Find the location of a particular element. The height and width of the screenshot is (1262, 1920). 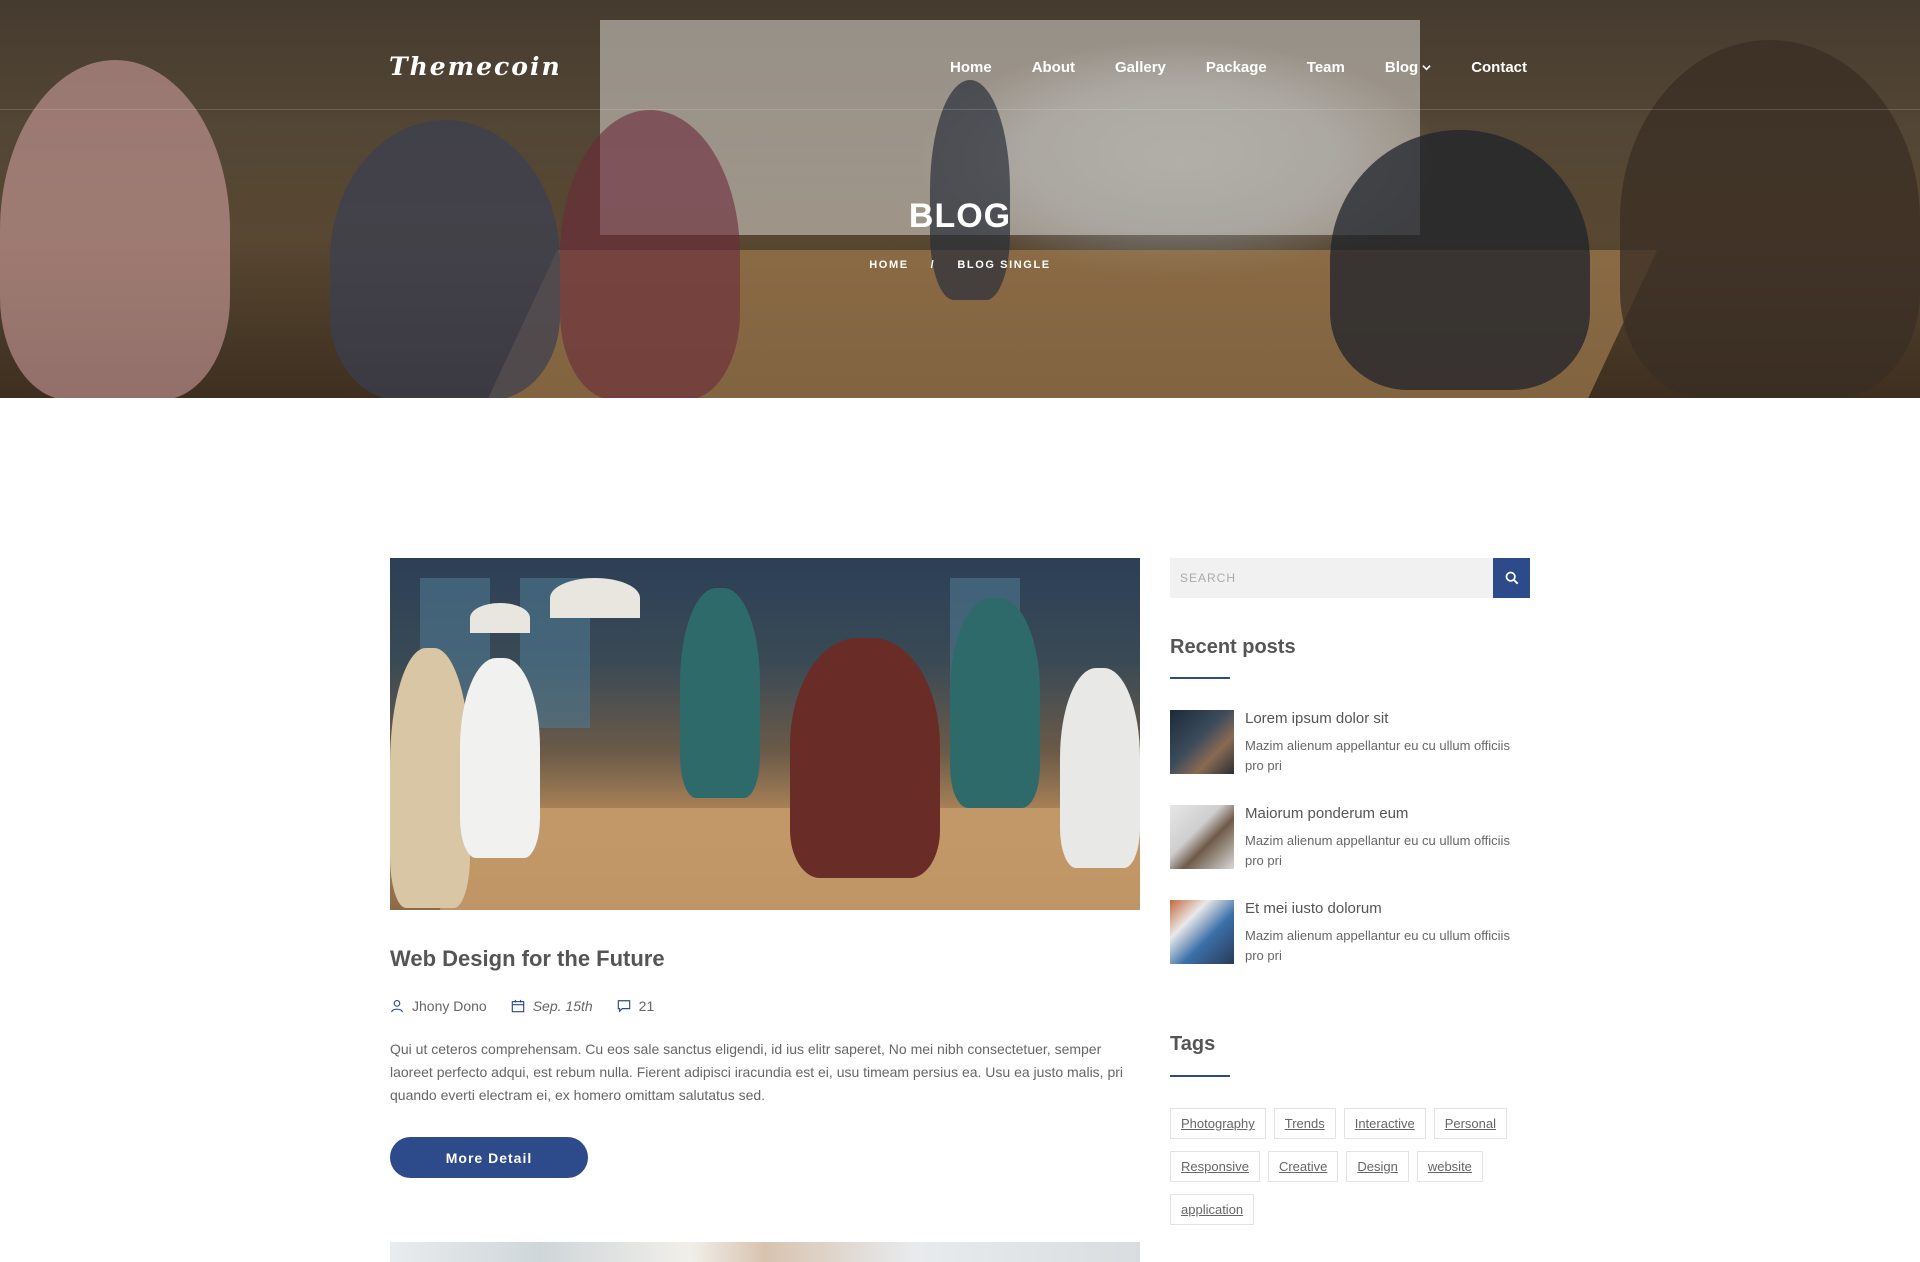

tag-interactive: Interactive is located at coordinates (1384, 1123).